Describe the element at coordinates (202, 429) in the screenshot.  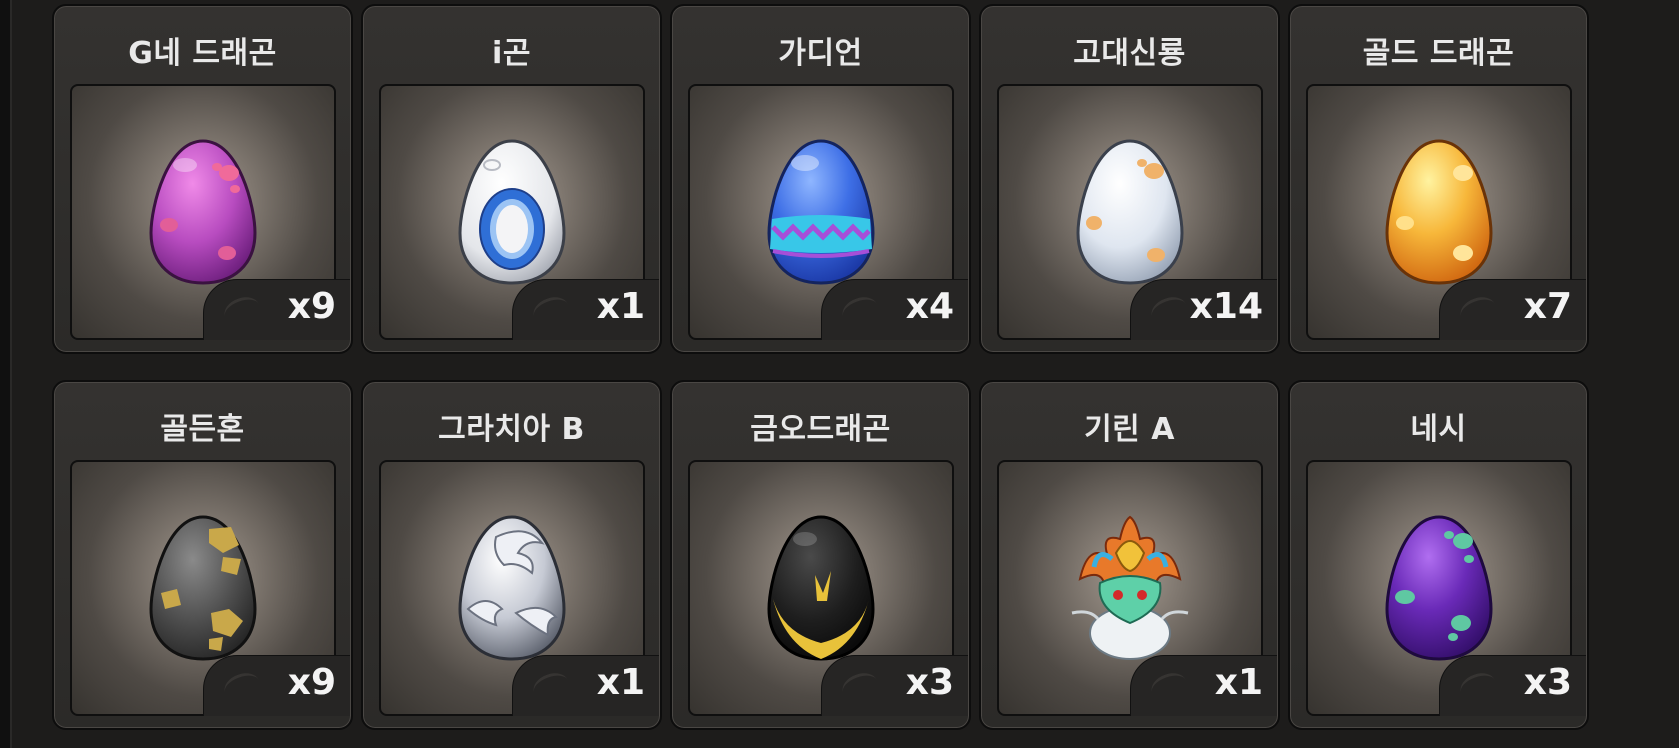
I see `egg-card-title: 골든혼` at that location.